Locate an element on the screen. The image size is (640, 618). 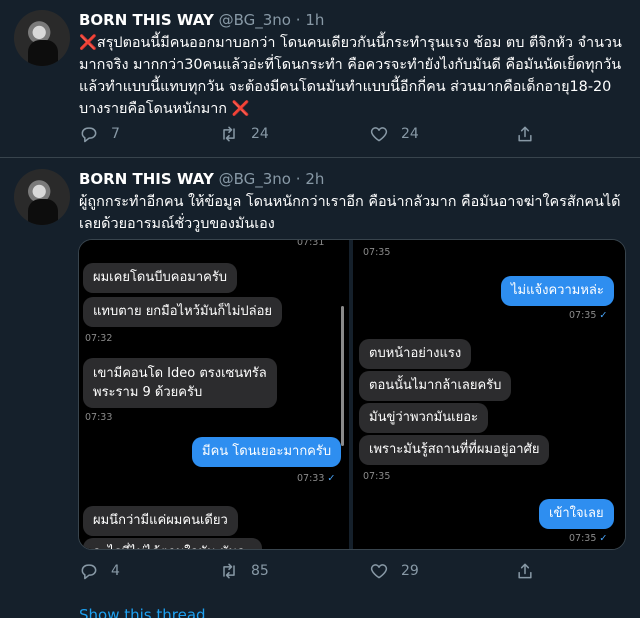
chat-bubble-incoming: มันขู่ว่าพวกมันเยอะ is located at coordinates (423, 418).